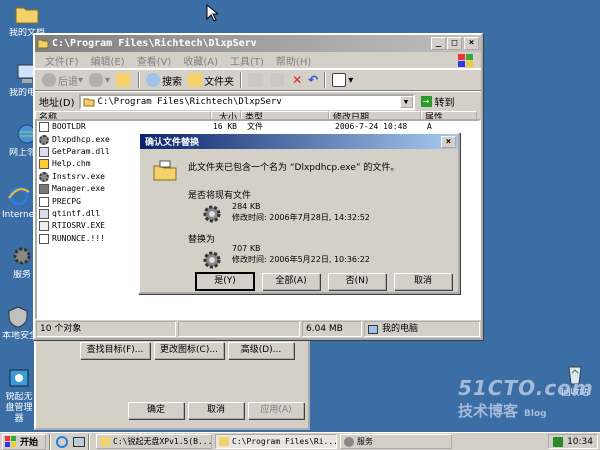 The width and height of the screenshot is (600, 450). Describe the element at coordinates (81, 151) in the screenshot. I see `file-name-label: GetParam.dll` at that location.